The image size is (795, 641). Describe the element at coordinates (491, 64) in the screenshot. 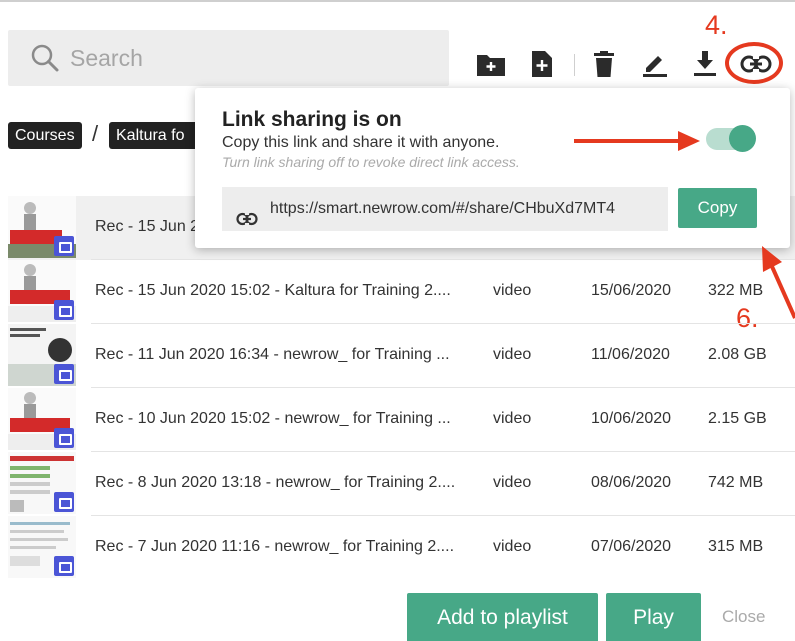

I see `new-folder-icon` at that location.